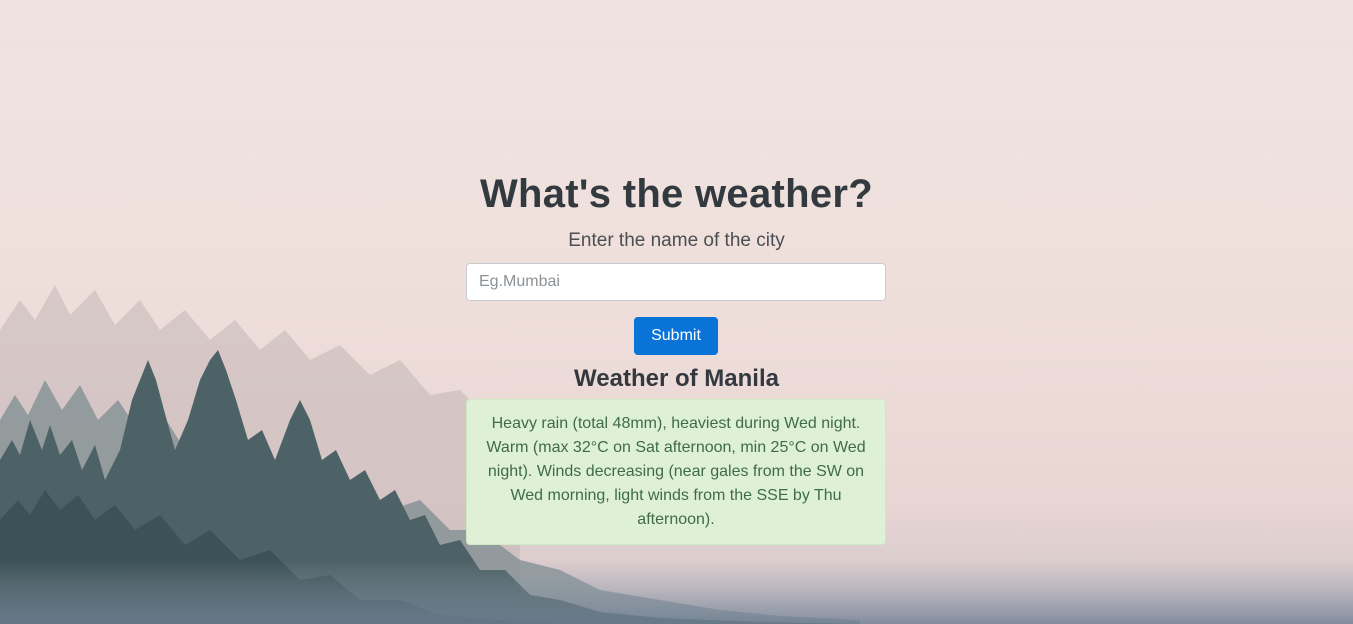 Image resolution: width=1353 pixels, height=624 pixels. I want to click on page-title: What's the weather?, so click(676, 194).